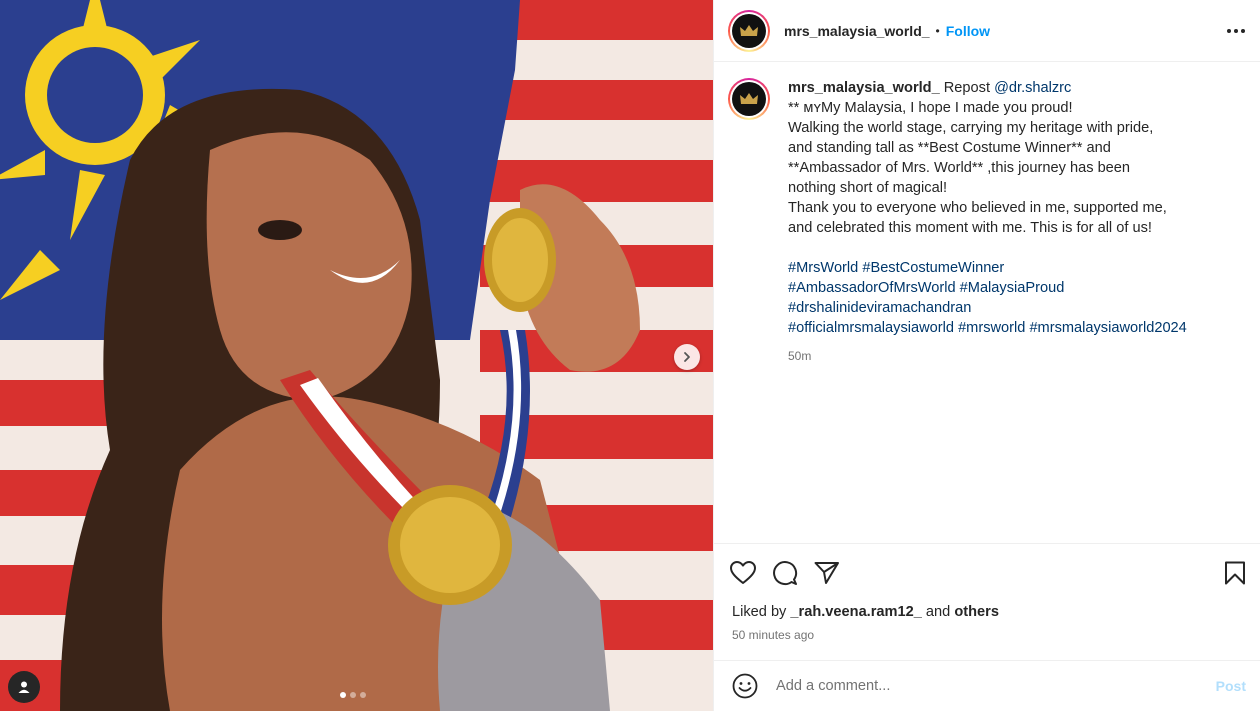  What do you see at coordinates (855, 612) in the screenshot?
I see `liked-by-user-link: _rah.veena.ram12_` at bounding box center [855, 612].